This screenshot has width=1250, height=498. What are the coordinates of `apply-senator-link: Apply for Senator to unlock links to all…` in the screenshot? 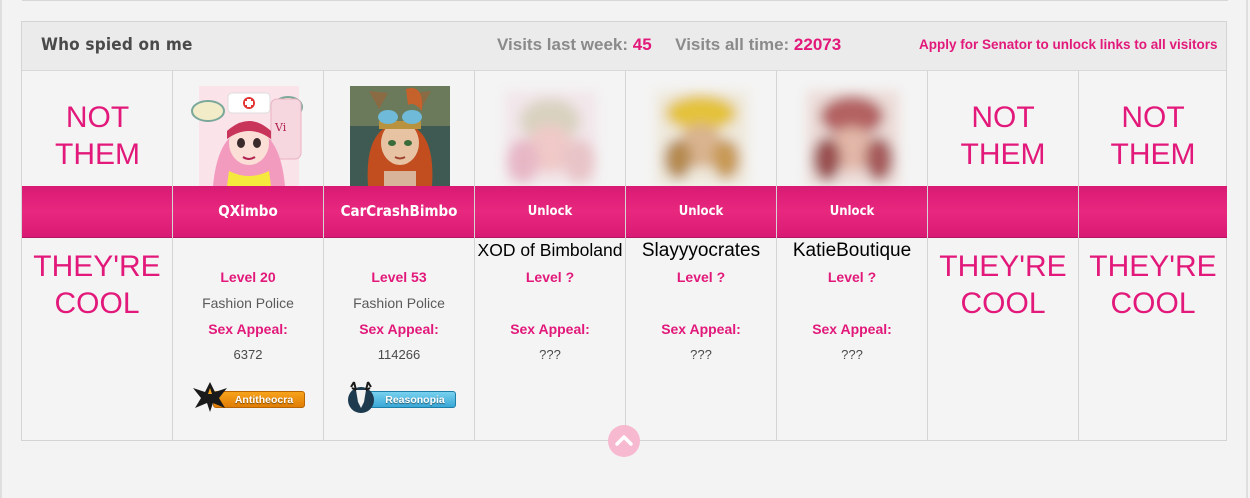 It's located at (1068, 44).